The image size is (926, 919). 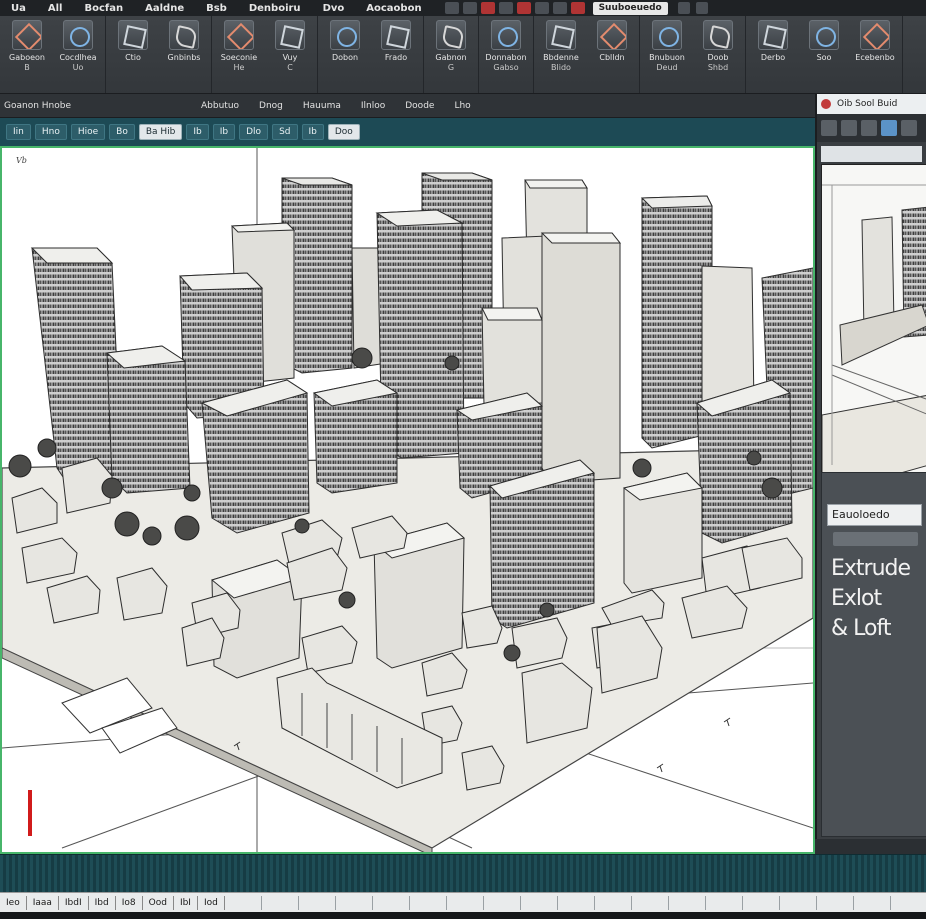 I want to click on ribbon-tool: Soeconie He, so click(x=239, y=56).